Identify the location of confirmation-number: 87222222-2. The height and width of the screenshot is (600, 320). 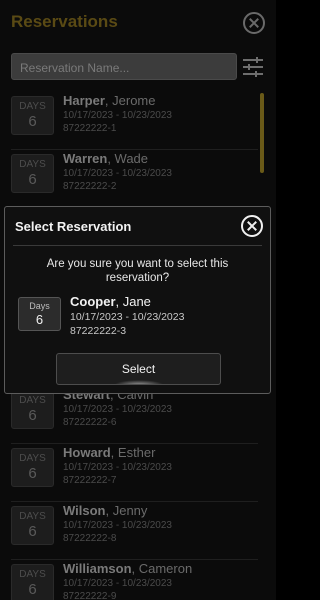
(90, 186).